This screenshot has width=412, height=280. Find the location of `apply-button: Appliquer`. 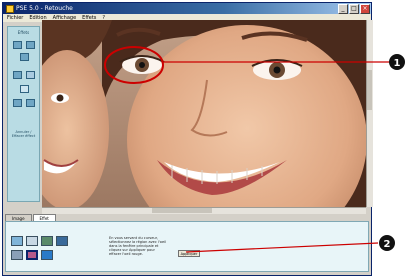

apply-button: Appliquer is located at coordinates (189, 253).